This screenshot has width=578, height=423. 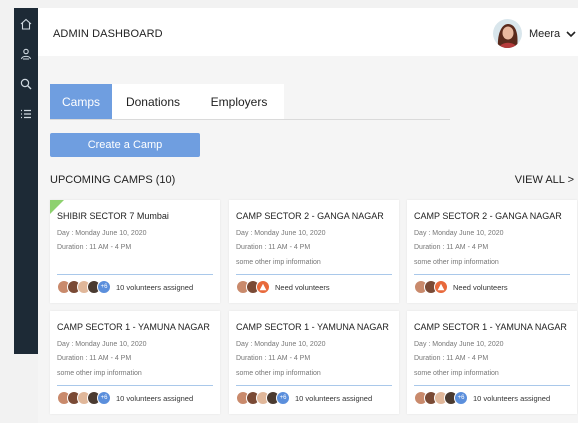 What do you see at coordinates (26, 114) in the screenshot?
I see `list-icon` at bounding box center [26, 114].